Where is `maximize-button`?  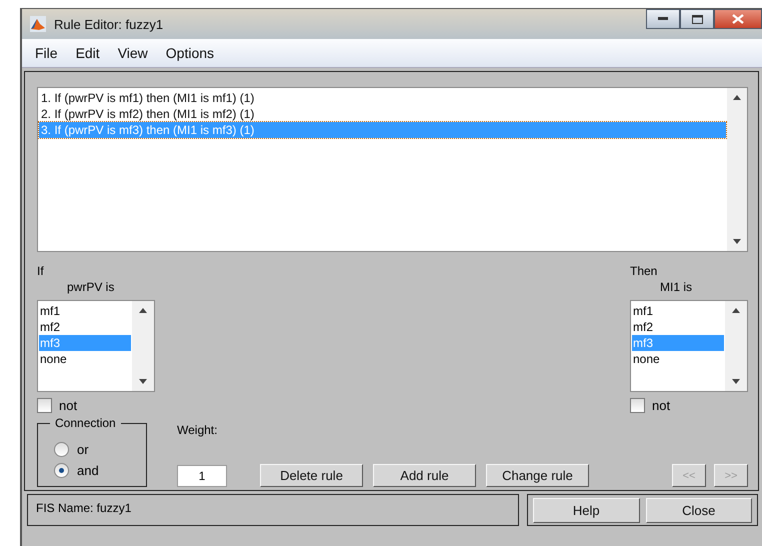 maximize-button is located at coordinates (697, 19).